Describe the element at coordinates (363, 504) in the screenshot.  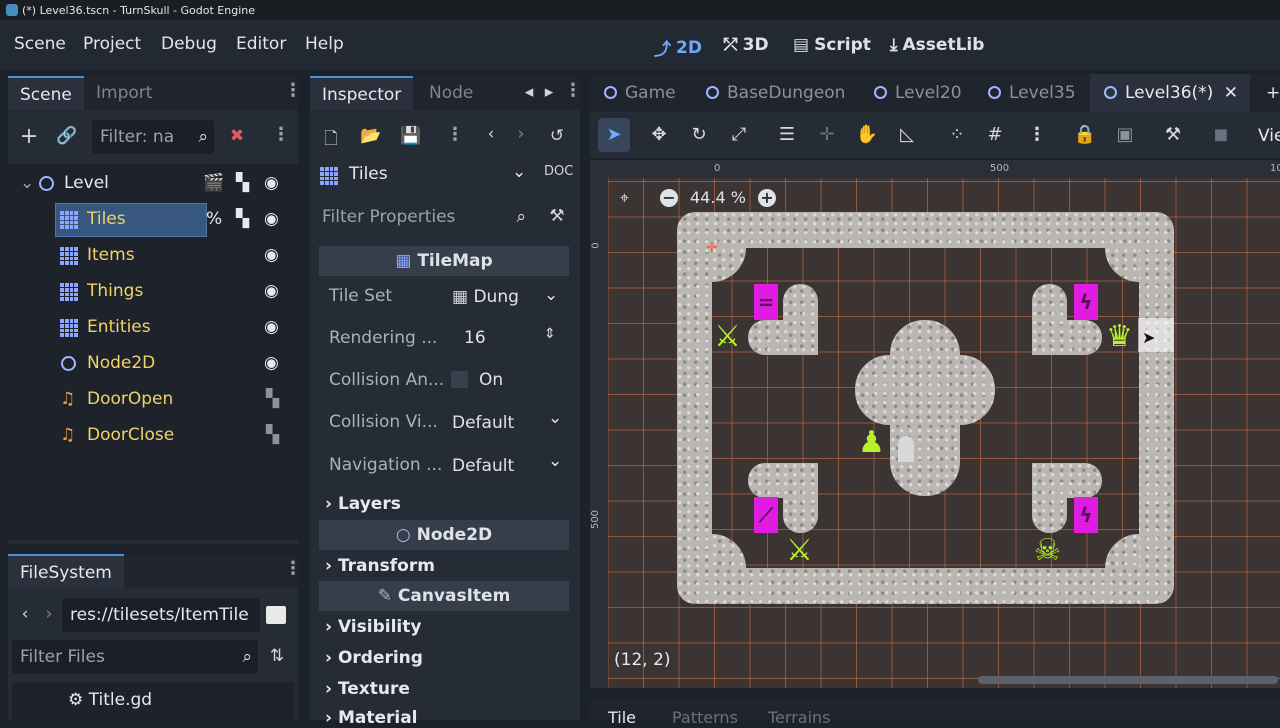
I see `group-layers: › Layers` at that location.